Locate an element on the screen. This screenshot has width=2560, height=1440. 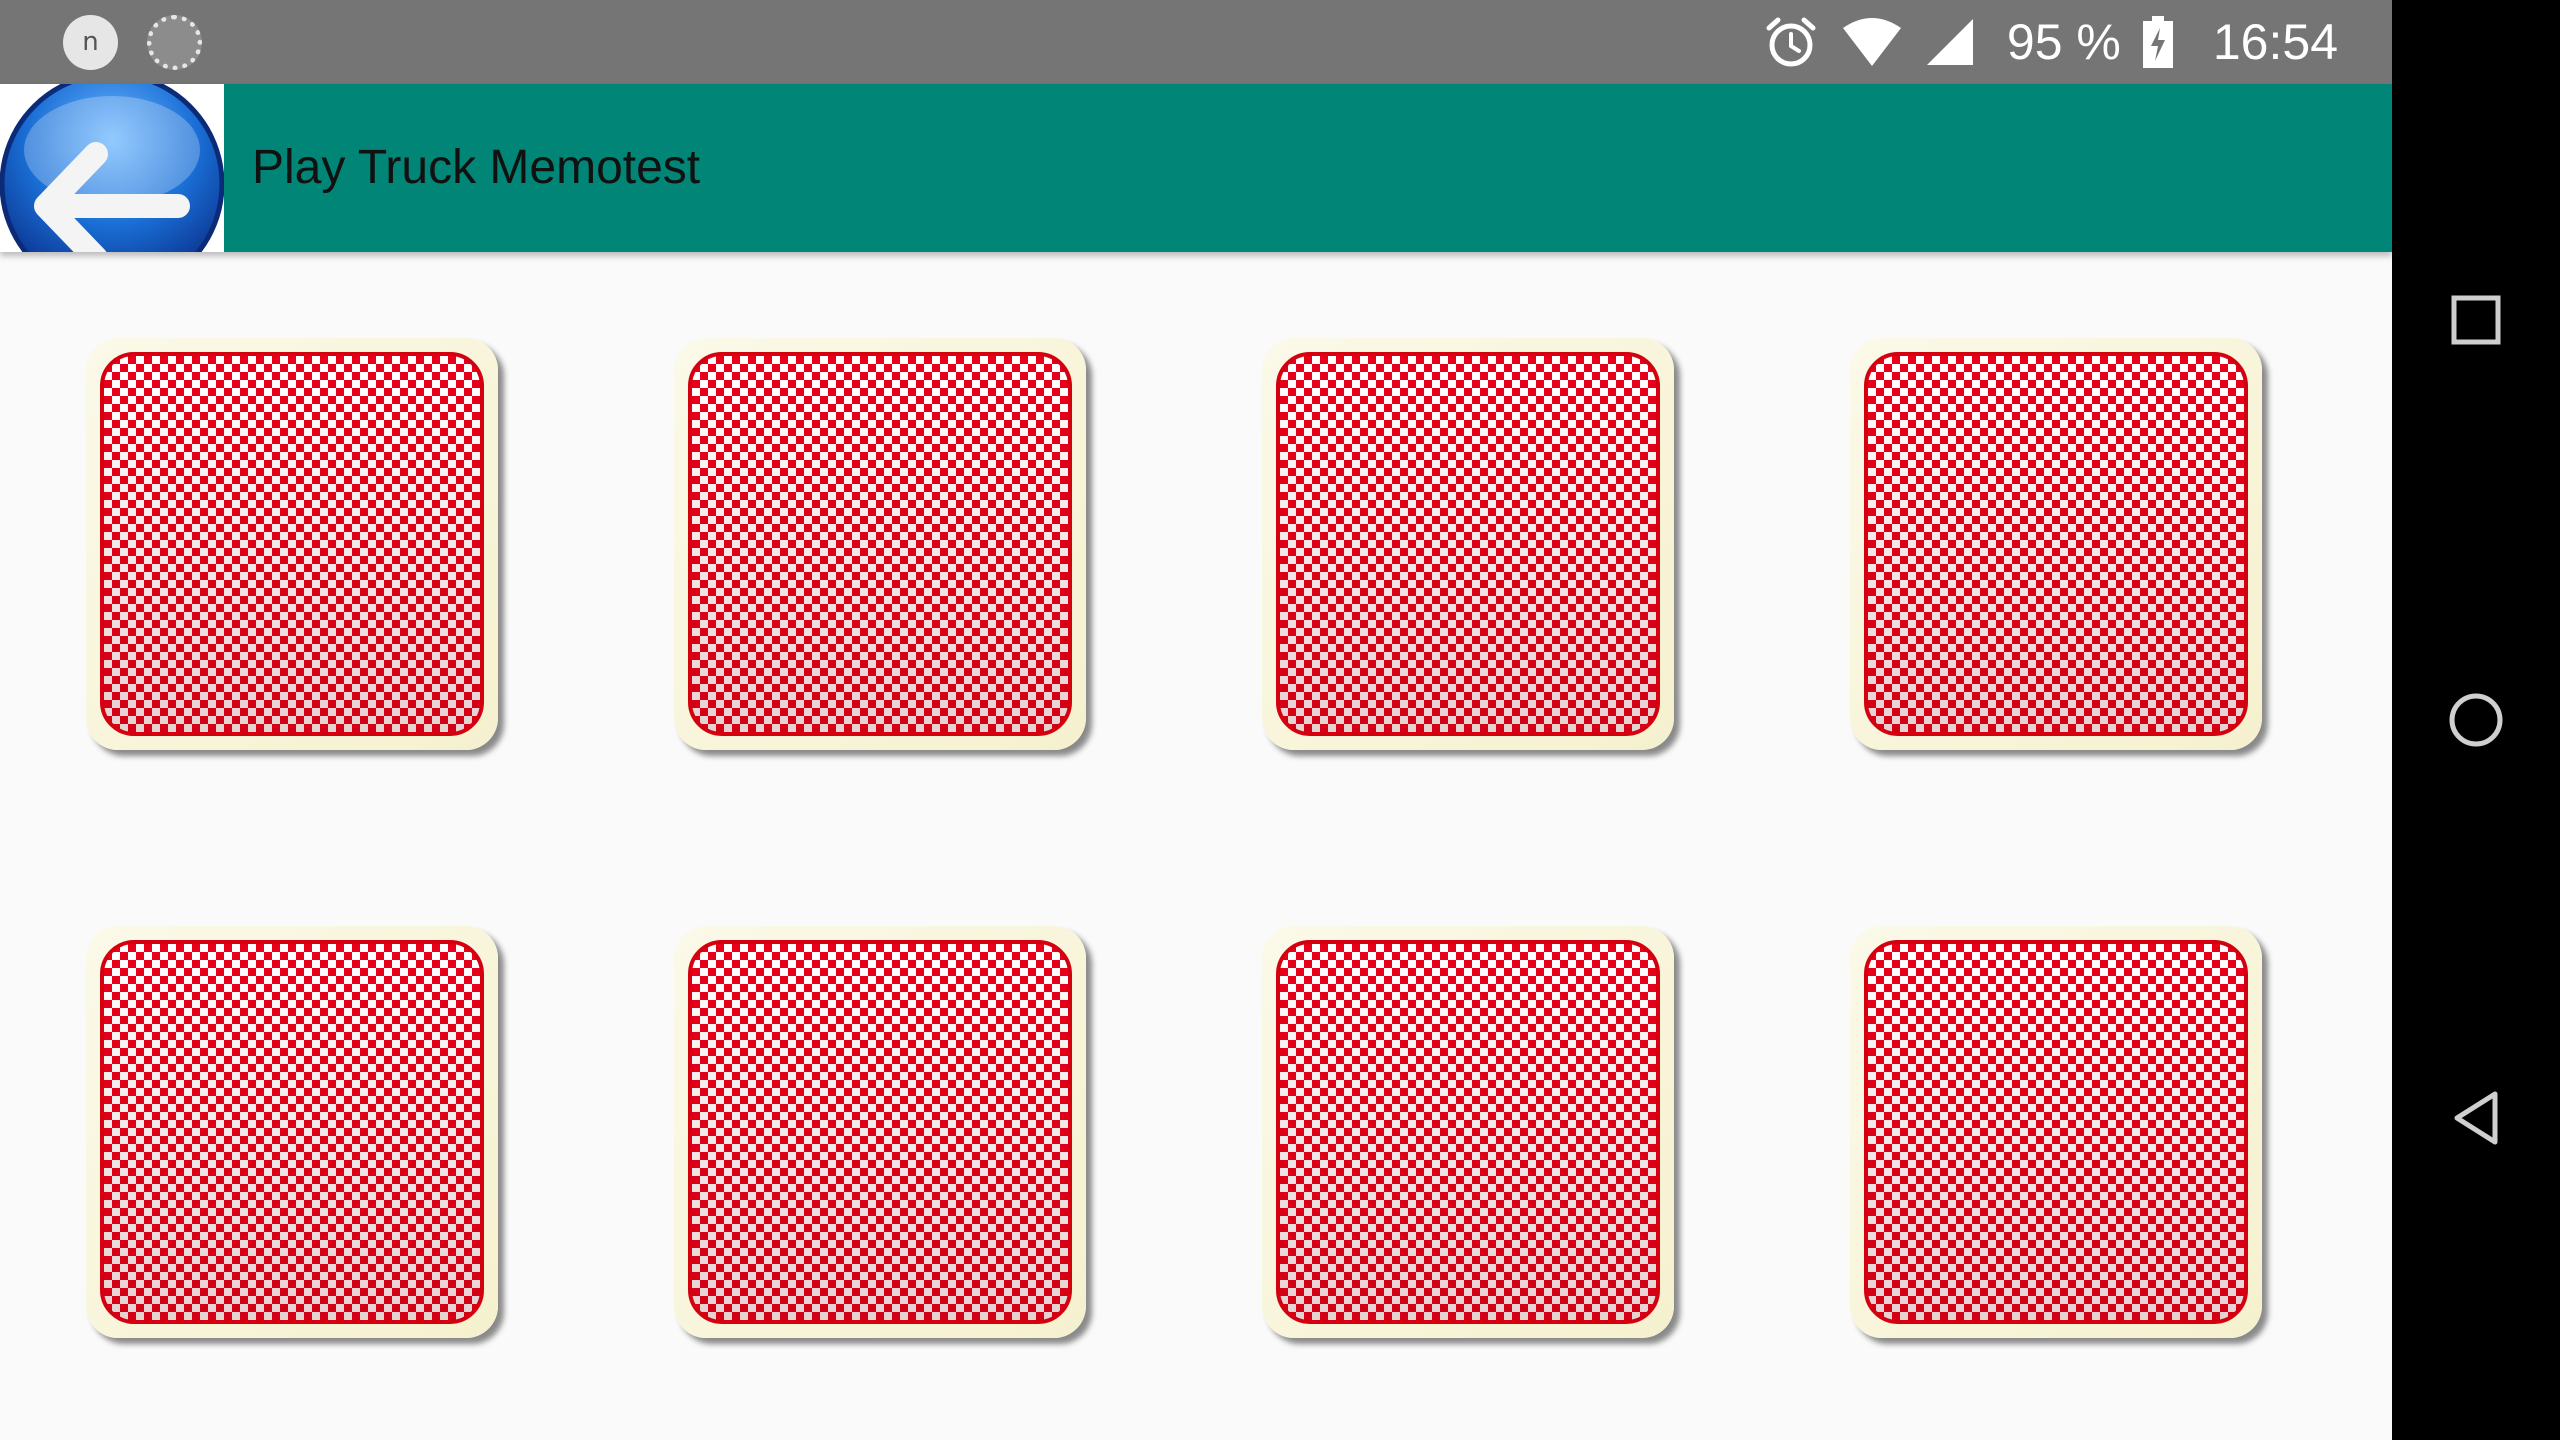
recents-square-icon is located at coordinates (2476, 320).